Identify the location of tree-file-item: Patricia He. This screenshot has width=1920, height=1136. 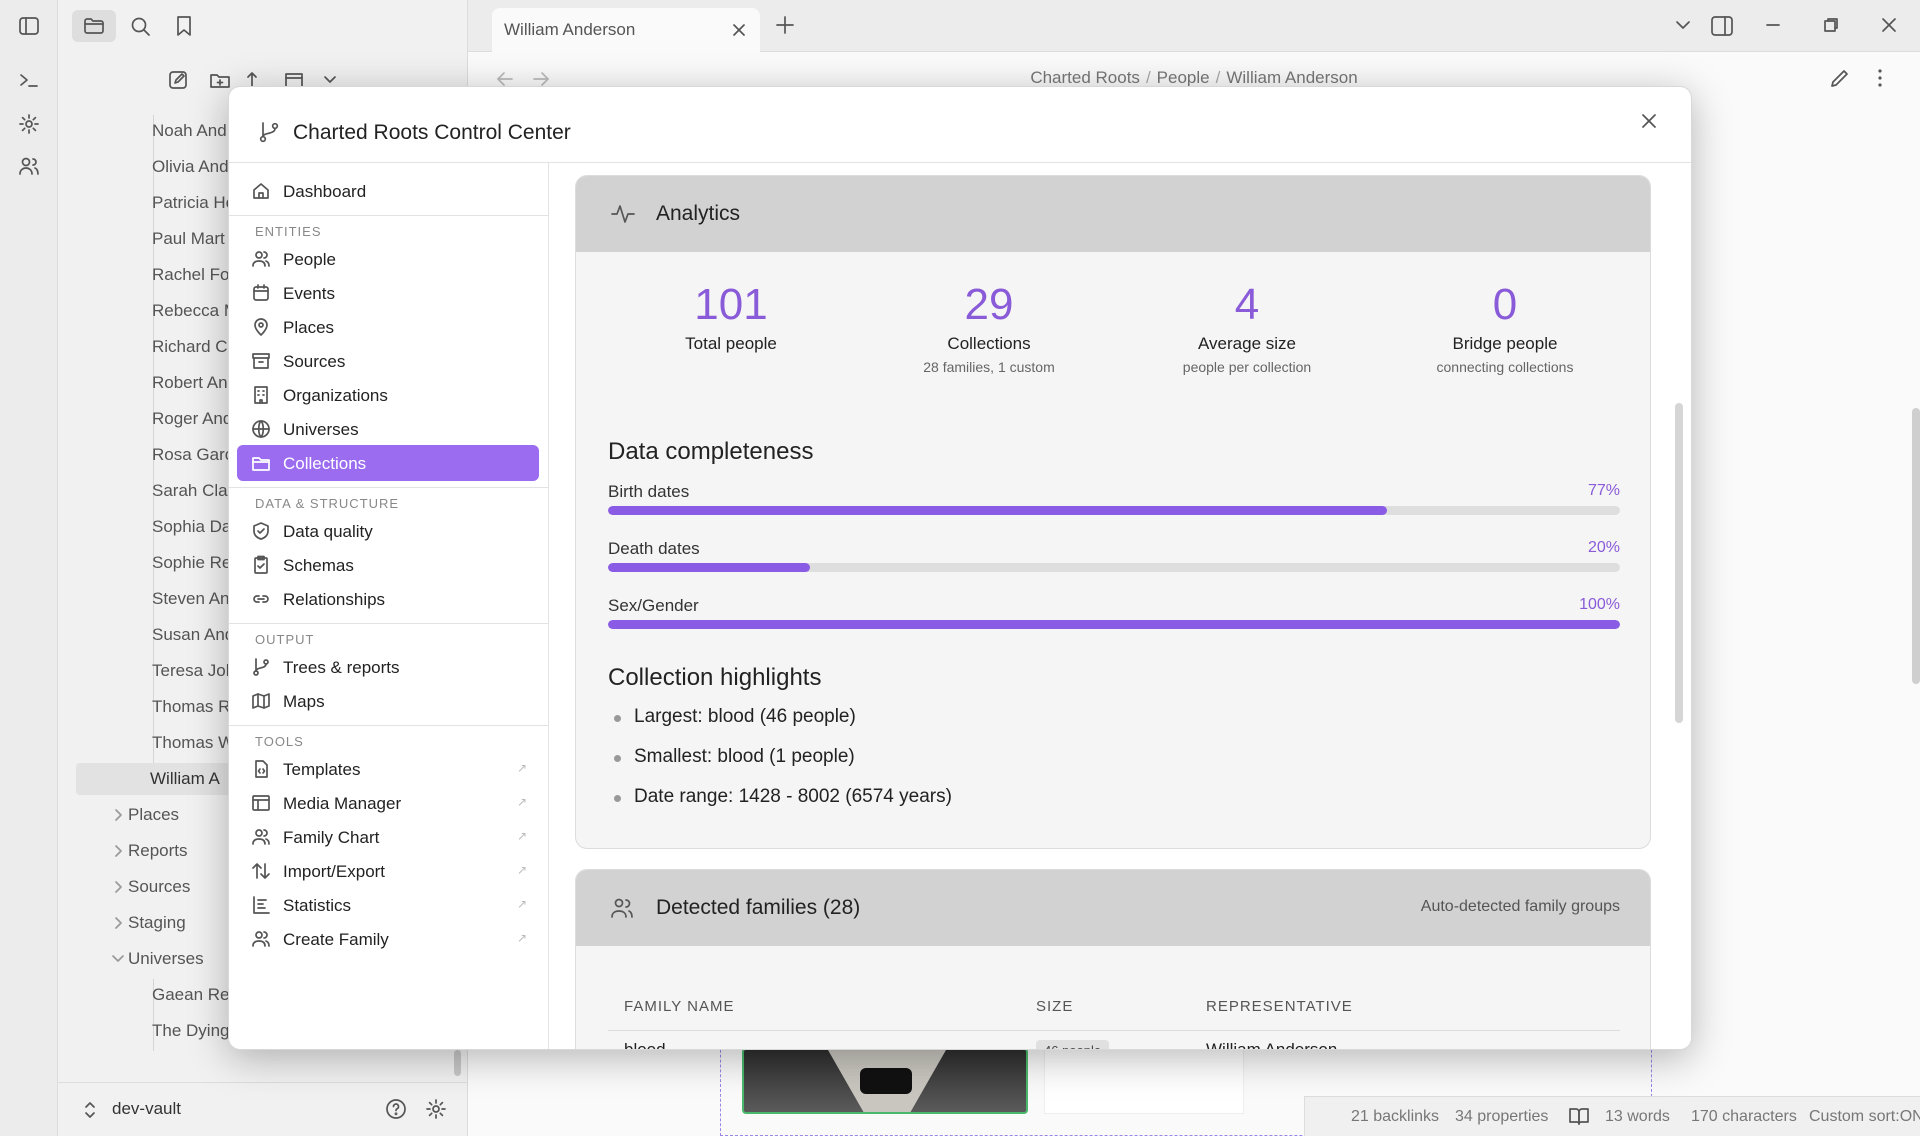
(192, 203).